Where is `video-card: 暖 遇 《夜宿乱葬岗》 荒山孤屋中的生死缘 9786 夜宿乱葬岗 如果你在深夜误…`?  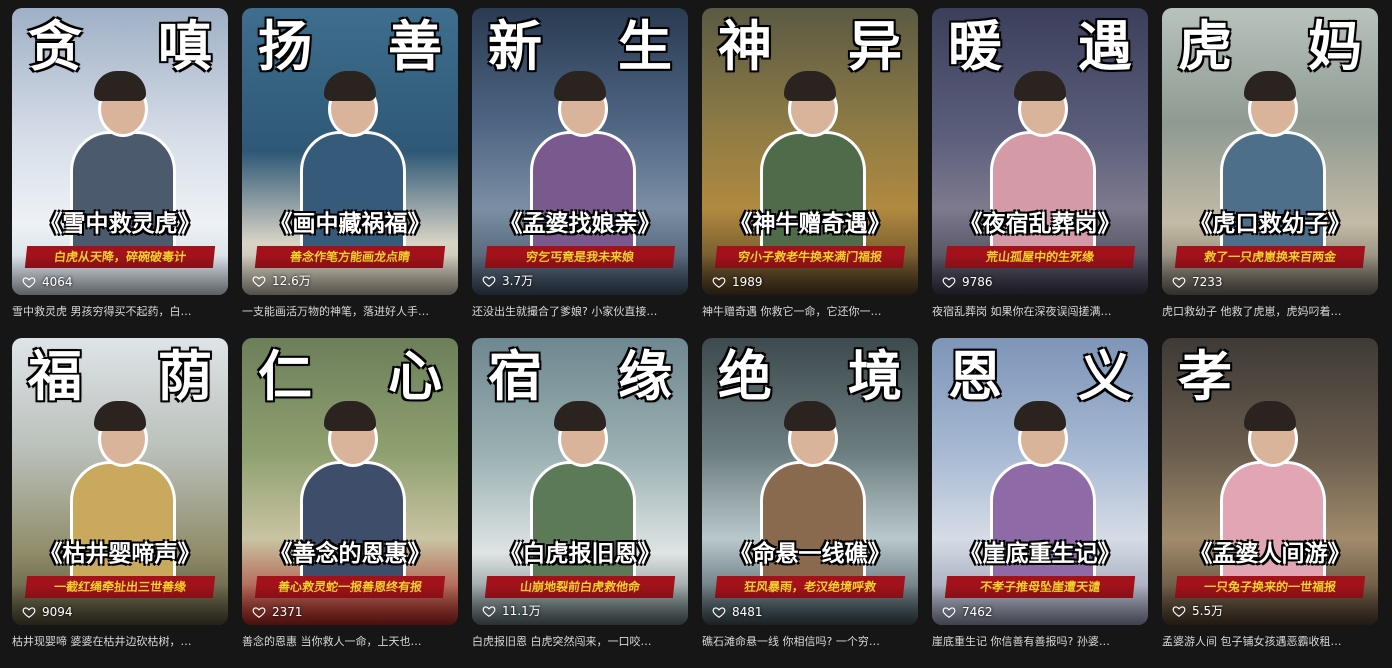
video-card: 暖 遇 《夜宿乱葬岗》 荒山孤屋中的生死缘 9786 夜宿乱葬岗 如果你在深夜误… is located at coordinates (1040, 173).